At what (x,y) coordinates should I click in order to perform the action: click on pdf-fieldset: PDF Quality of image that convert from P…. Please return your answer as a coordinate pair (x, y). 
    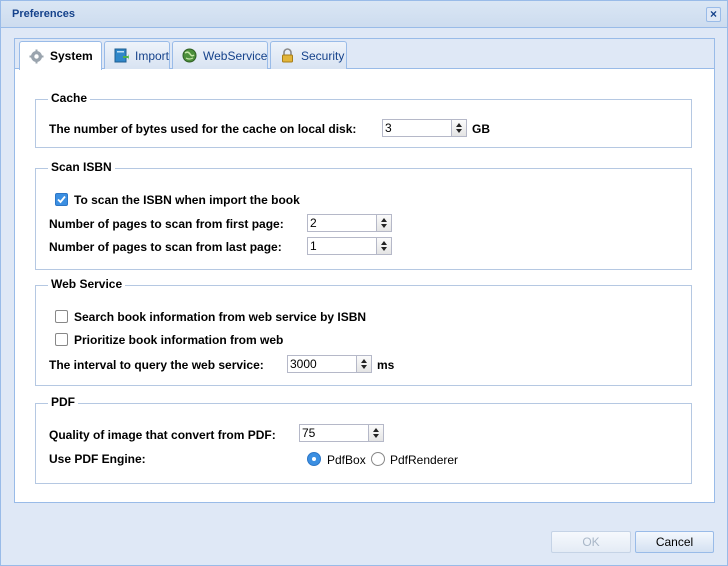
    Looking at the image, I should click on (363, 439).